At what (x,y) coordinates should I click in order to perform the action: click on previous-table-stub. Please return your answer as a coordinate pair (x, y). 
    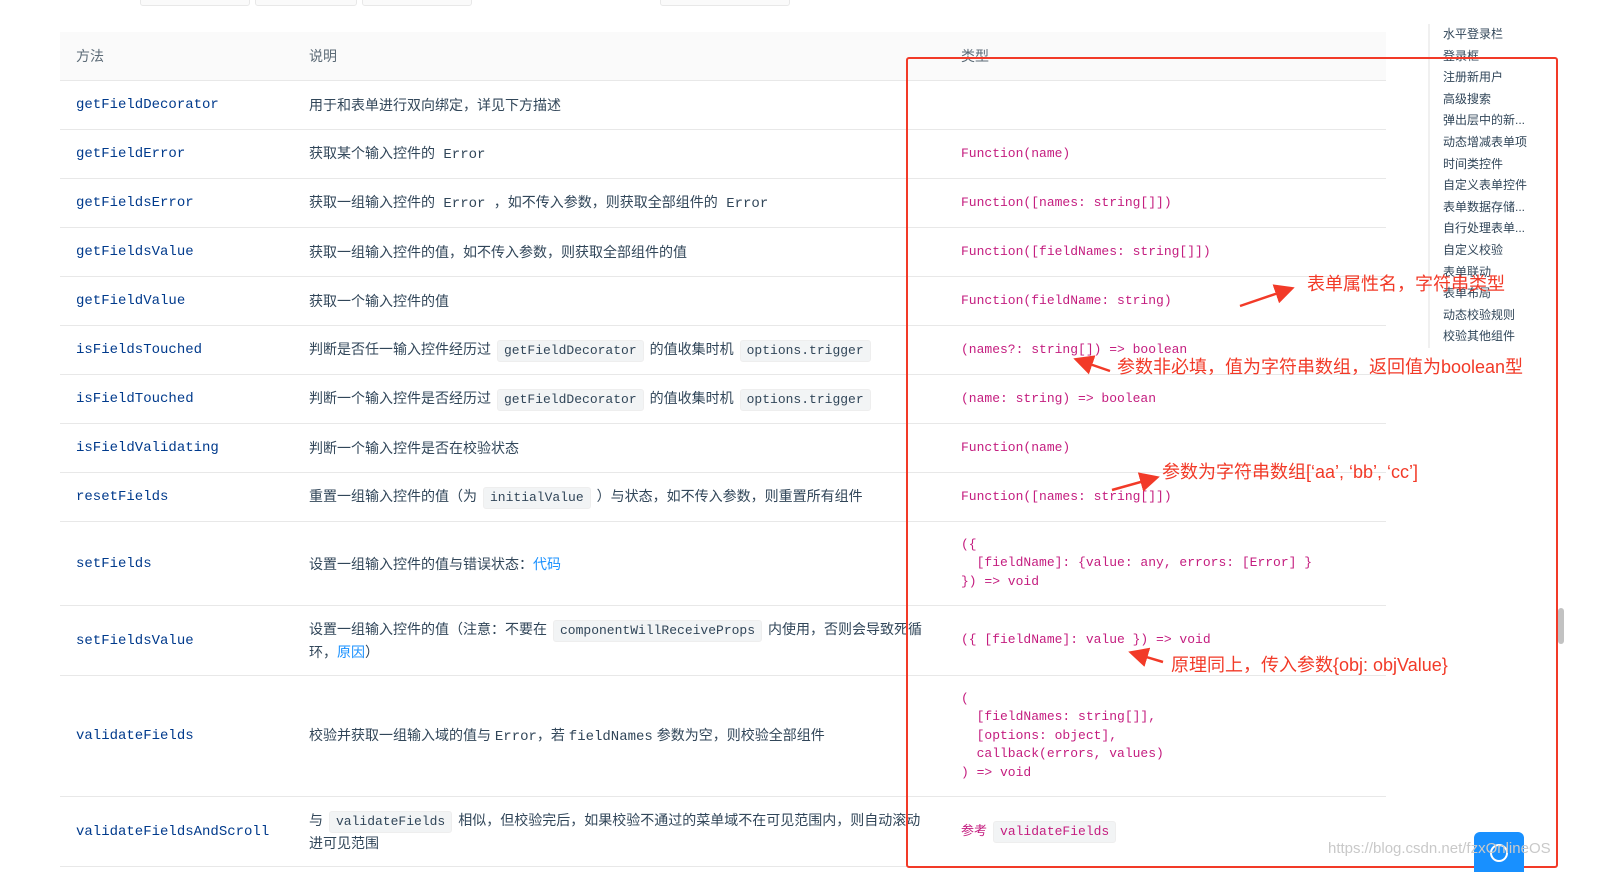
    Looking at the image, I should click on (723, 4).